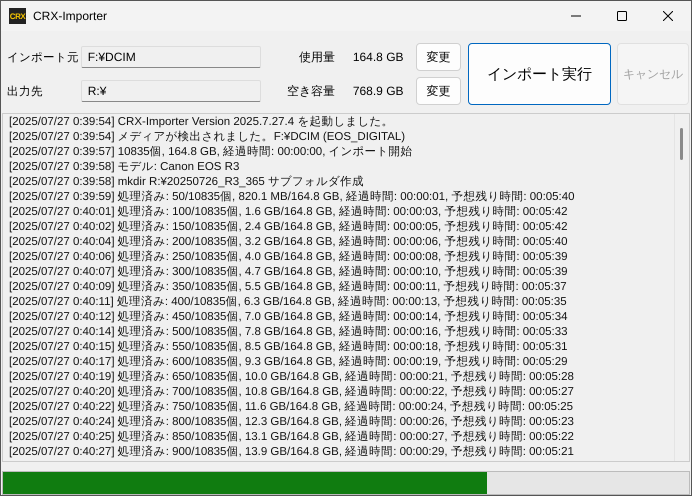 Image resolution: width=692 pixels, height=496 pixels. Describe the element at coordinates (43, 57) in the screenshot. I see `field-label: インポート元` at that location.